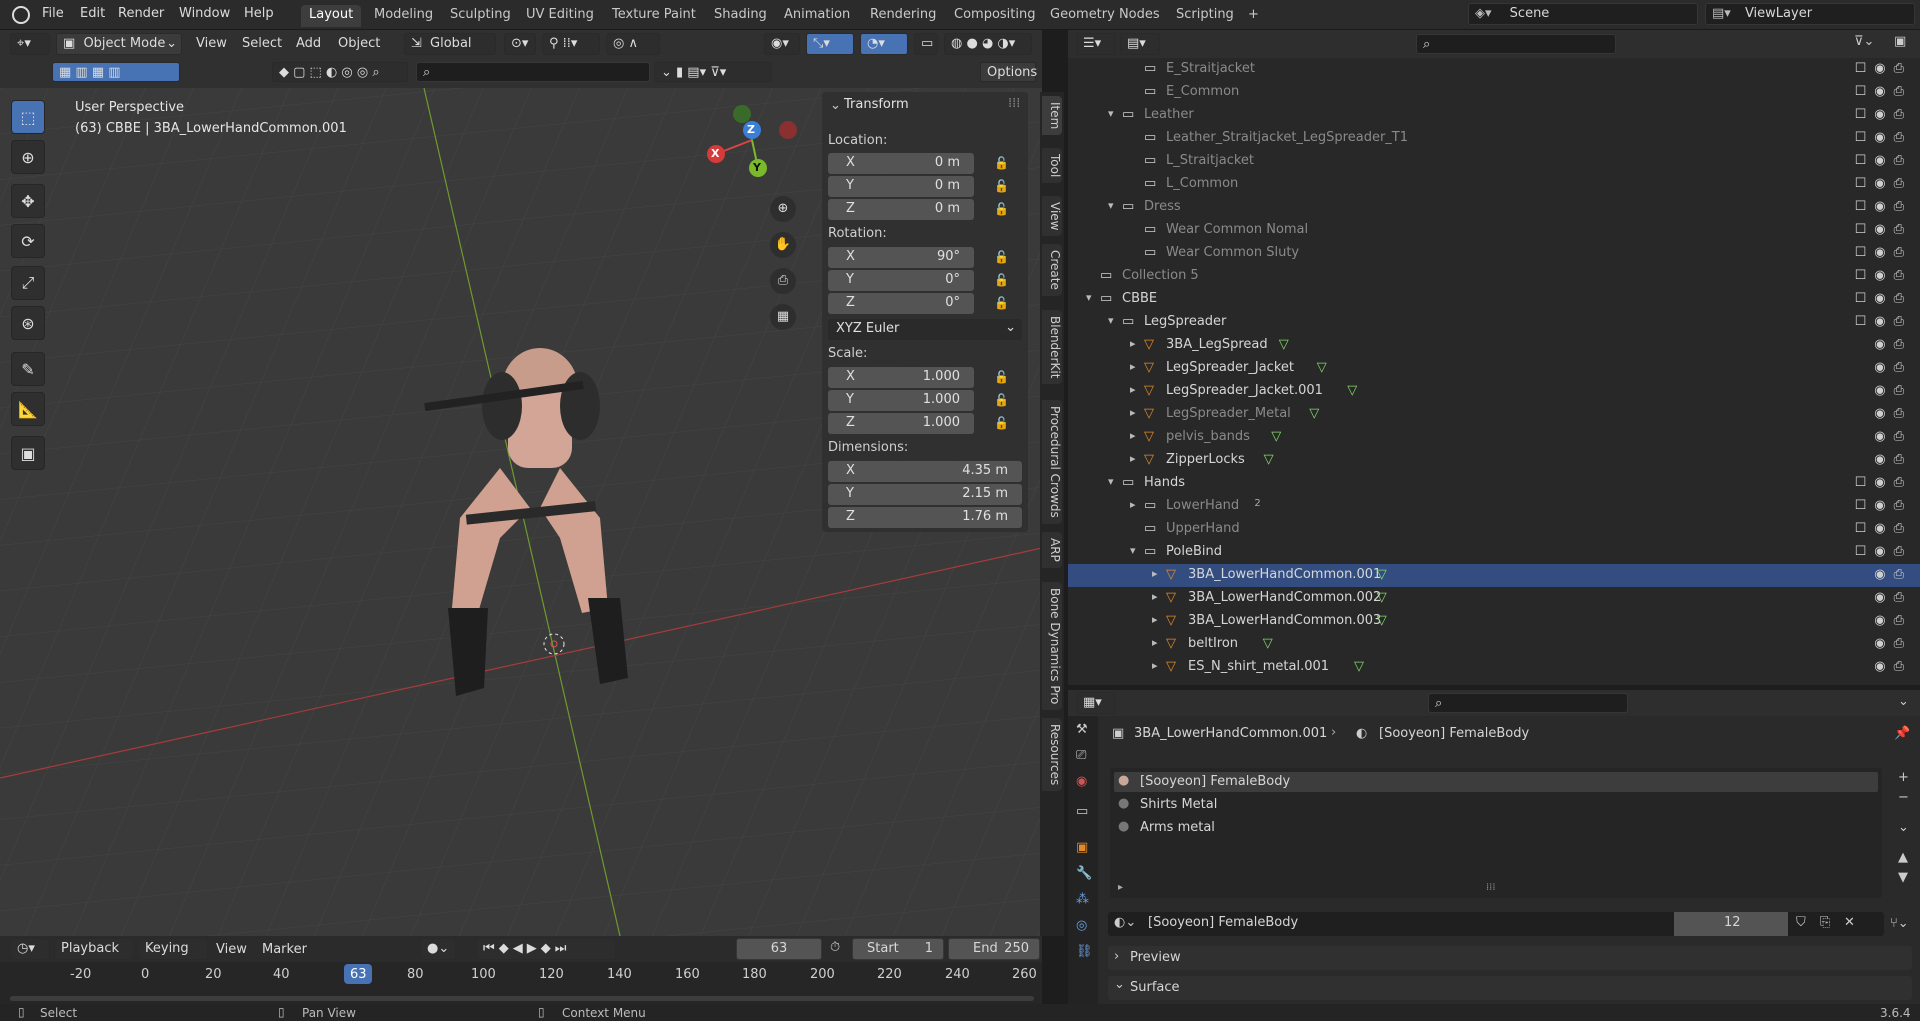 The width and height of the screenshot is (1920, 1021). What do you see at coordinates (1205, 16) in the screenshot?
I see `tab-scripting: Scripting` at bounding box center [1205, 16].